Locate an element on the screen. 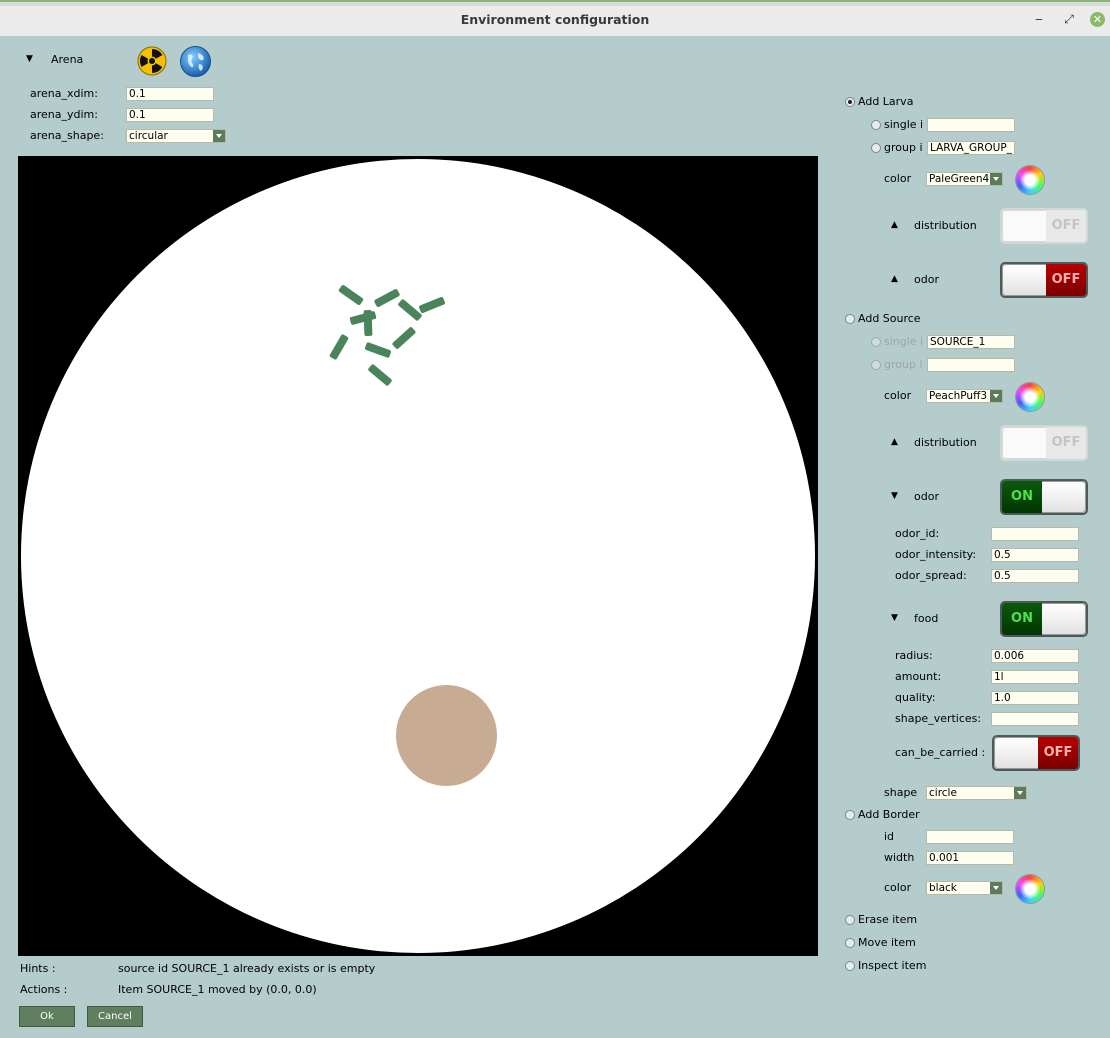 The width and height of the screenshot is (1110, 1038). source-single-label: single i is located at coordinates (904, 341).